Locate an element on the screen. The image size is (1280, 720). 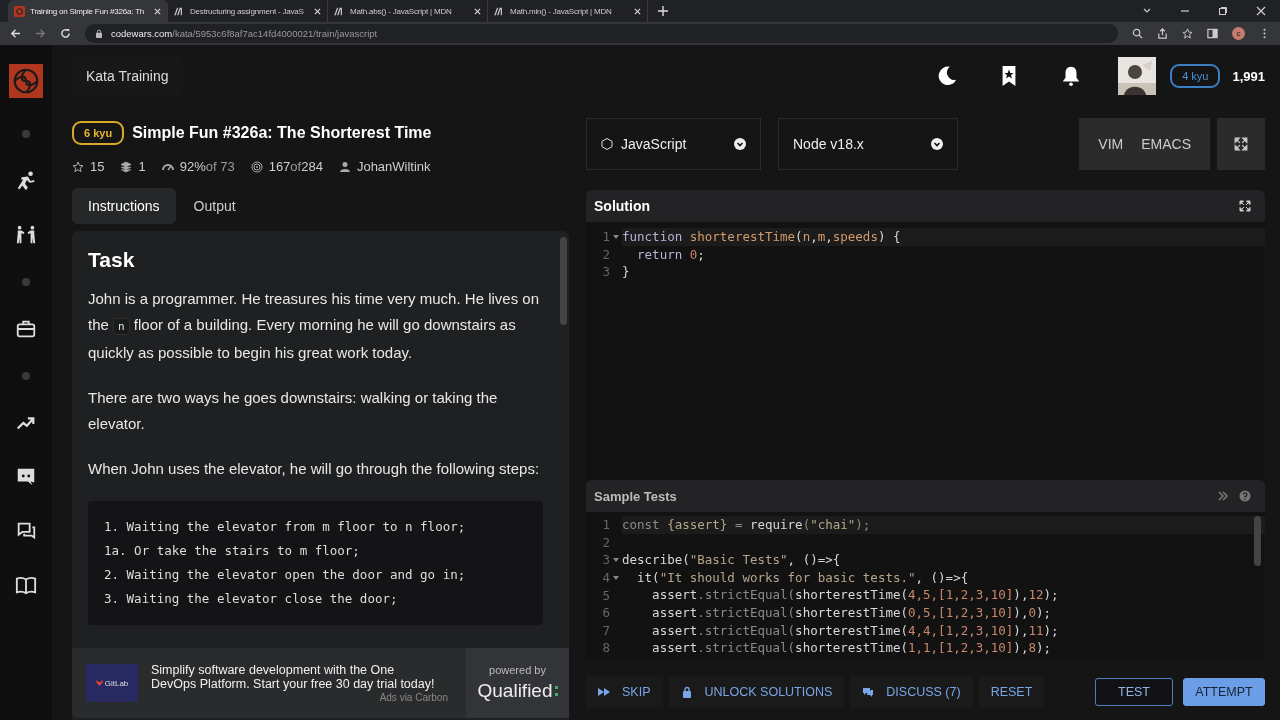
layers-icon is located at coordinates (126, 166).